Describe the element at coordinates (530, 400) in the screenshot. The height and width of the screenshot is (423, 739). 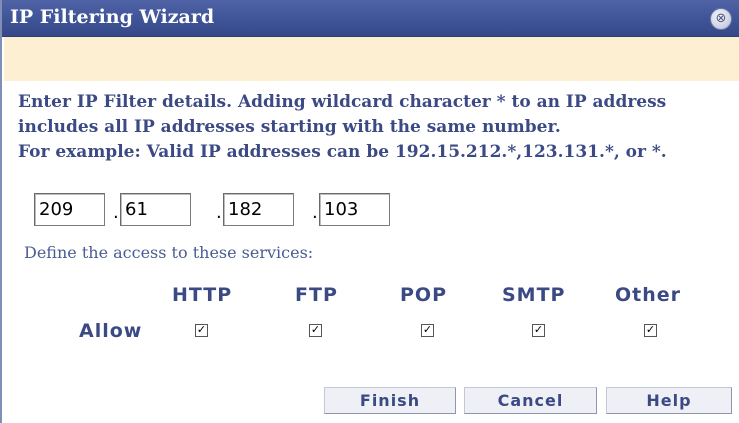
I see `cancel-button: Cancel` at that location.